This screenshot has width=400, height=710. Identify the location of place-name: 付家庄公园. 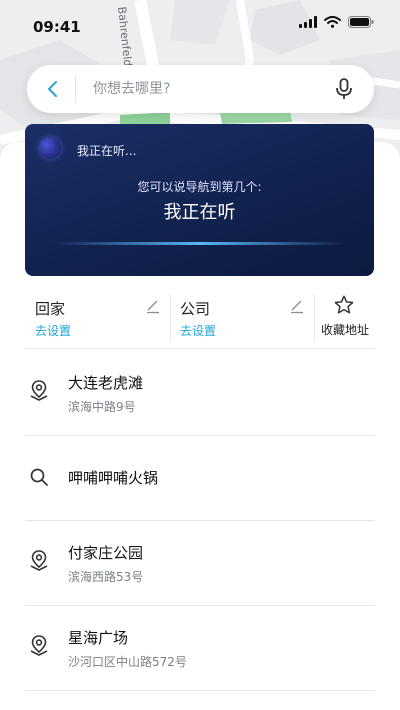
(106, 553).